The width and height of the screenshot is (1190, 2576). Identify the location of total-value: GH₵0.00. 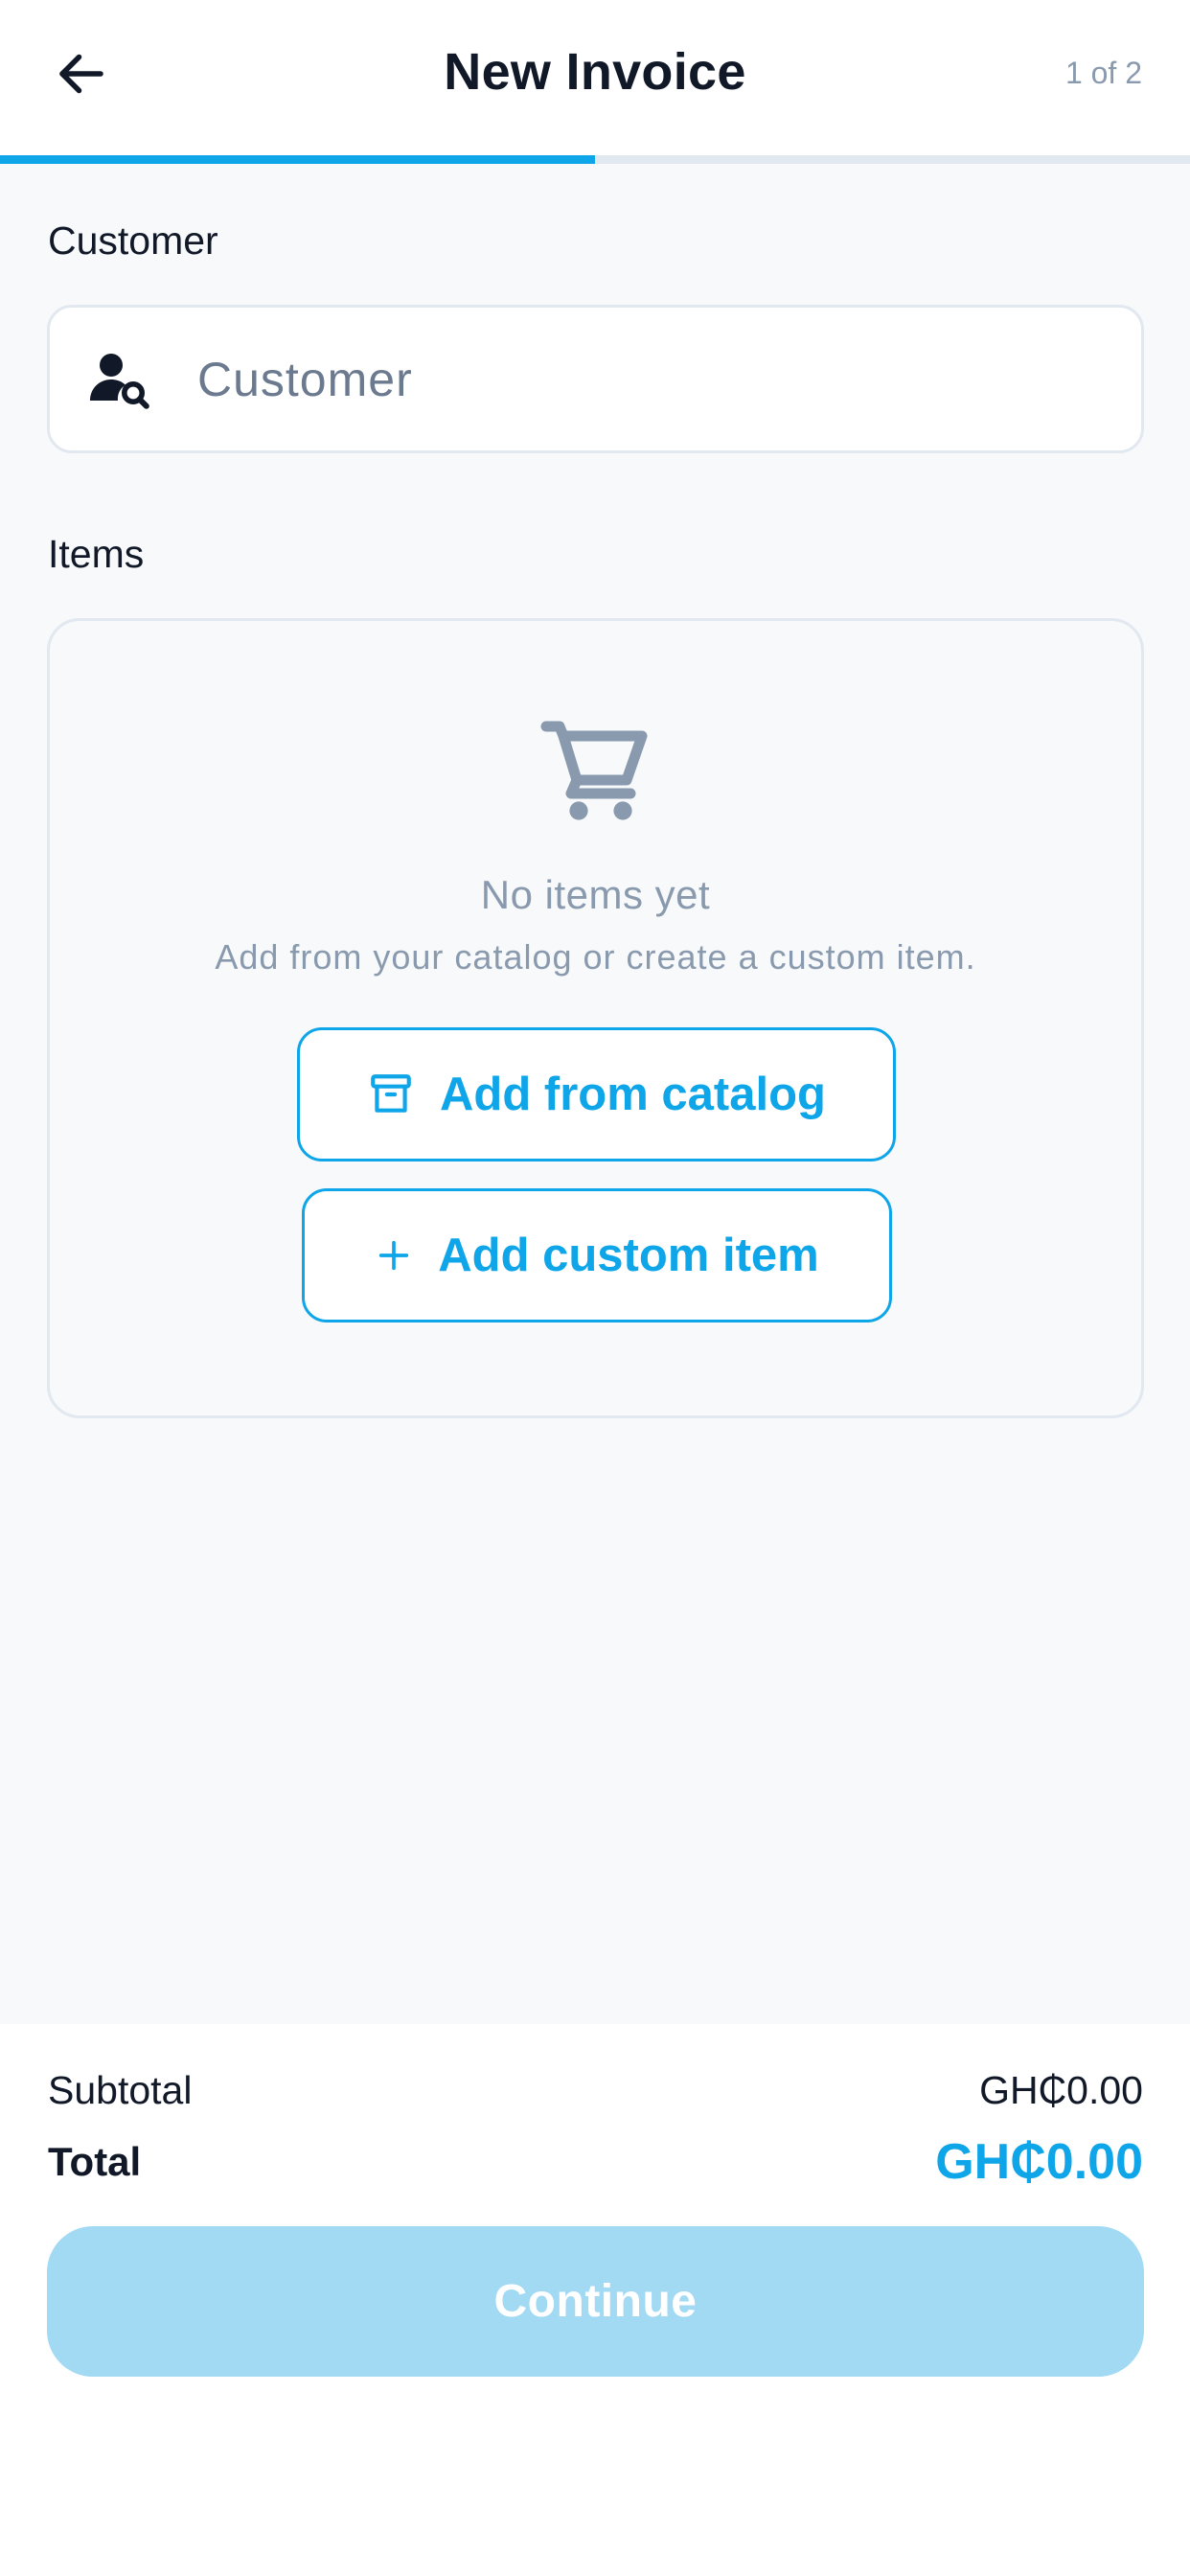
(1039, 2162).